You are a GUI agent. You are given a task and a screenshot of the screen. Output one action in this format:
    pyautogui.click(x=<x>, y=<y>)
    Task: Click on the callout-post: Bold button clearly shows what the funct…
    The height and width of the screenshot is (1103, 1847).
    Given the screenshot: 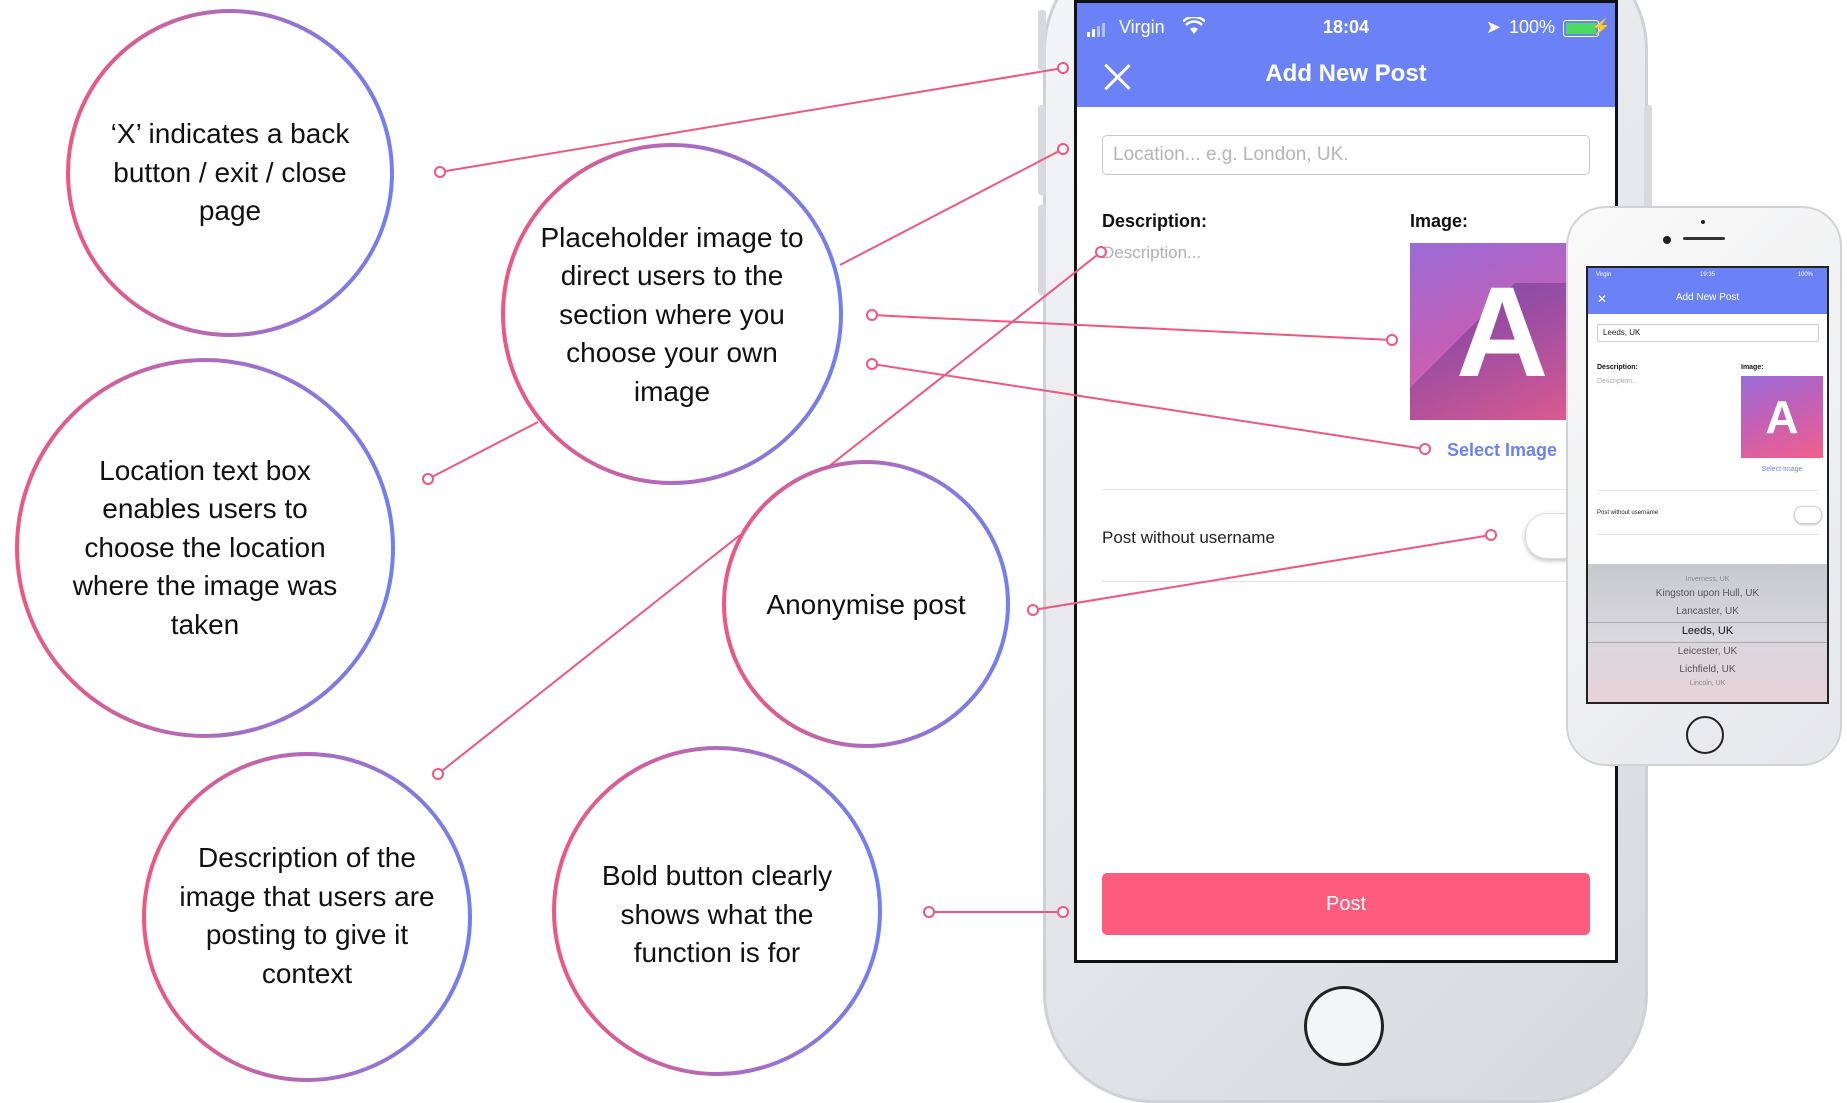 What is the action you would take?
    pyautogui.click(x=717, y=914)
    